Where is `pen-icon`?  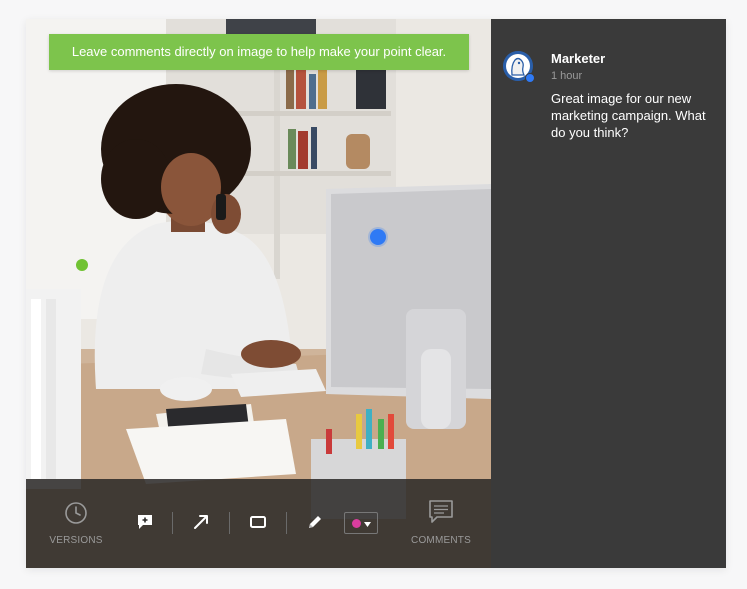
pen-icon is located at coordinates (315, 524).